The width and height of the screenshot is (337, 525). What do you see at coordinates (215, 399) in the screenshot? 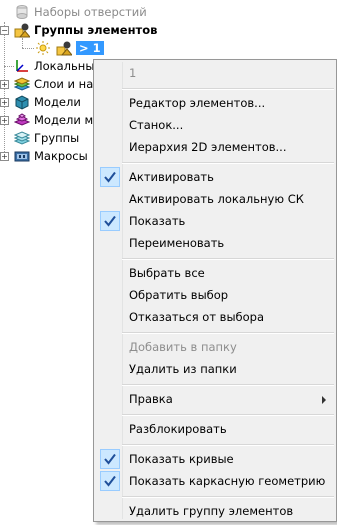
I see `menu-item-edit: Правка` at bounding box center [215, 399].